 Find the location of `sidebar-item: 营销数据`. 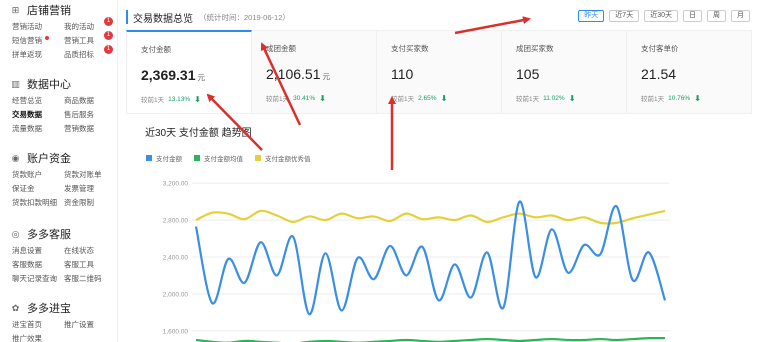

sidebar-item: 营销数据 is located at coordinates (90, 129).